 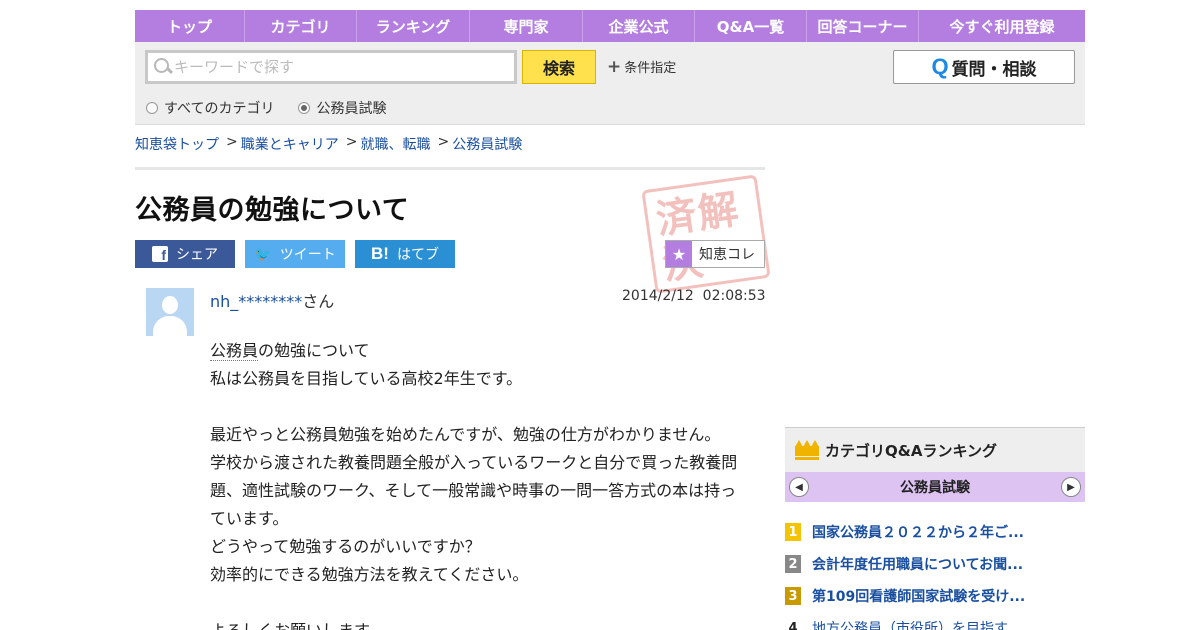 What do you see at coordinates (278, 108) in the screenshot?
I see `search-scope: すべてのカテゴリ 公務員試験` at bounding box center [278, 108].